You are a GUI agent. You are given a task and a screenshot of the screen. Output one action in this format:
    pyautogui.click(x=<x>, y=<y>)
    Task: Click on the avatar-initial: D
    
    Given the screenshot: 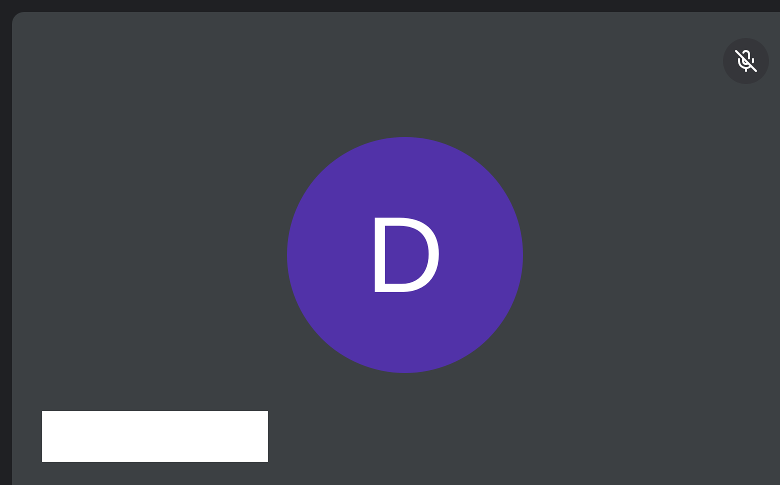 What is the action you would take?
    pyautogui.click(x=405, y=255)
    